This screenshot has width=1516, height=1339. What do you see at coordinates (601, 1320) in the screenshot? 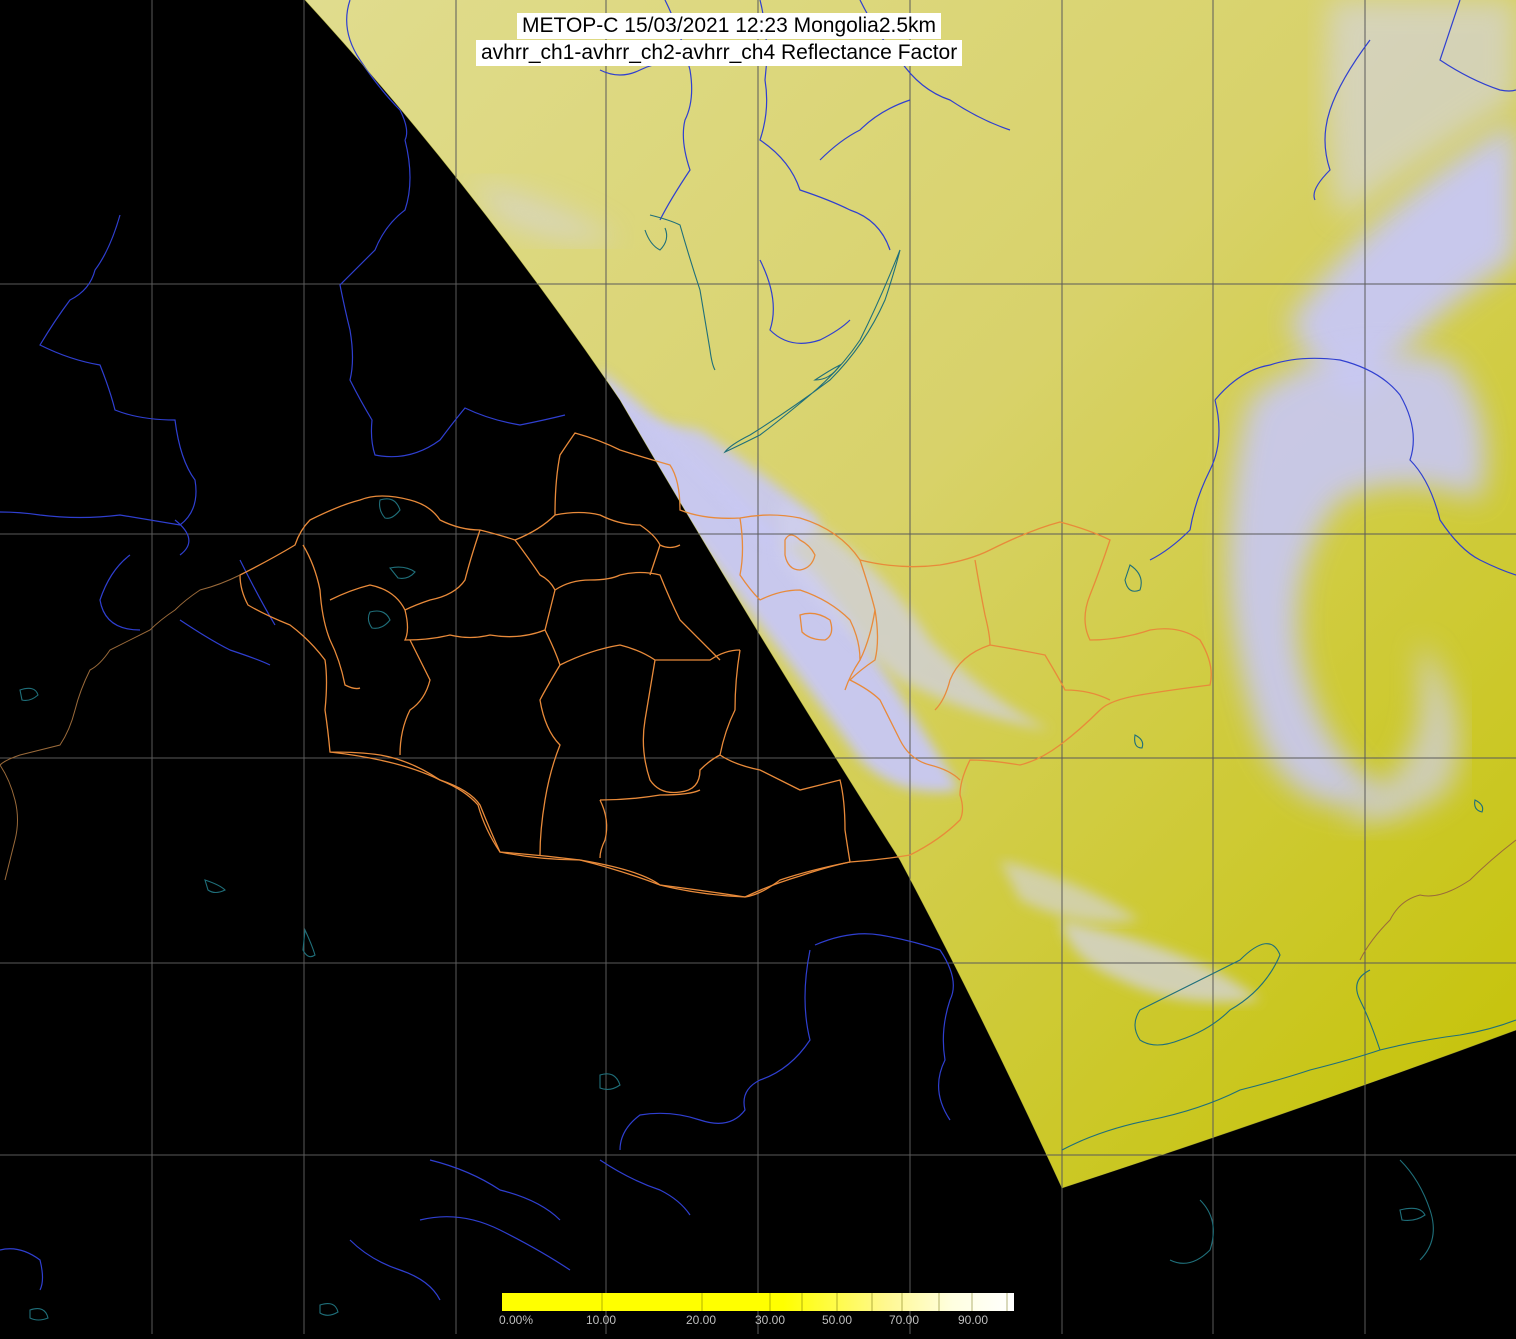
I see `colorbar-label-10: 10.00` at bounding box center [601, 1320].